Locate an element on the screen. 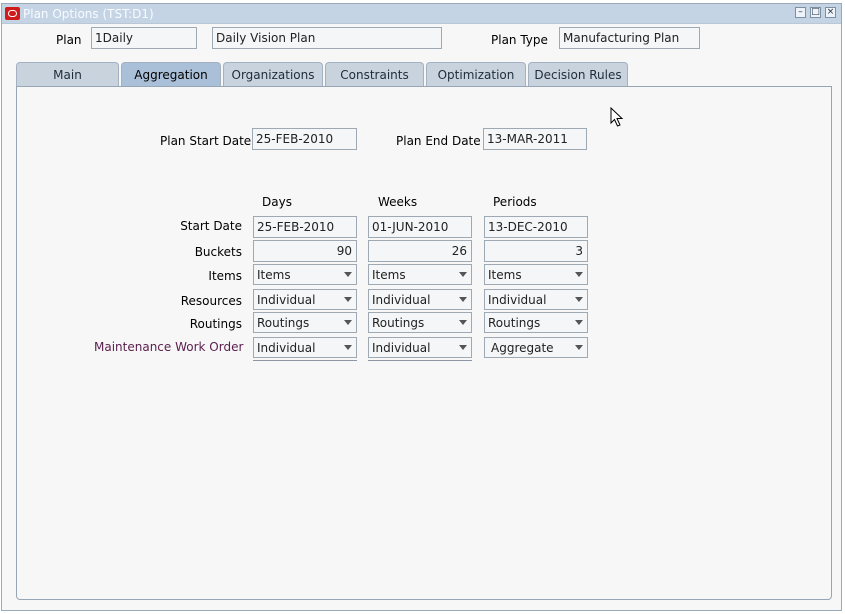 Image resolution: width=845 pixels, height=614 pixels. weeks-resources-value: Individual is located at coordinates (401, 300).